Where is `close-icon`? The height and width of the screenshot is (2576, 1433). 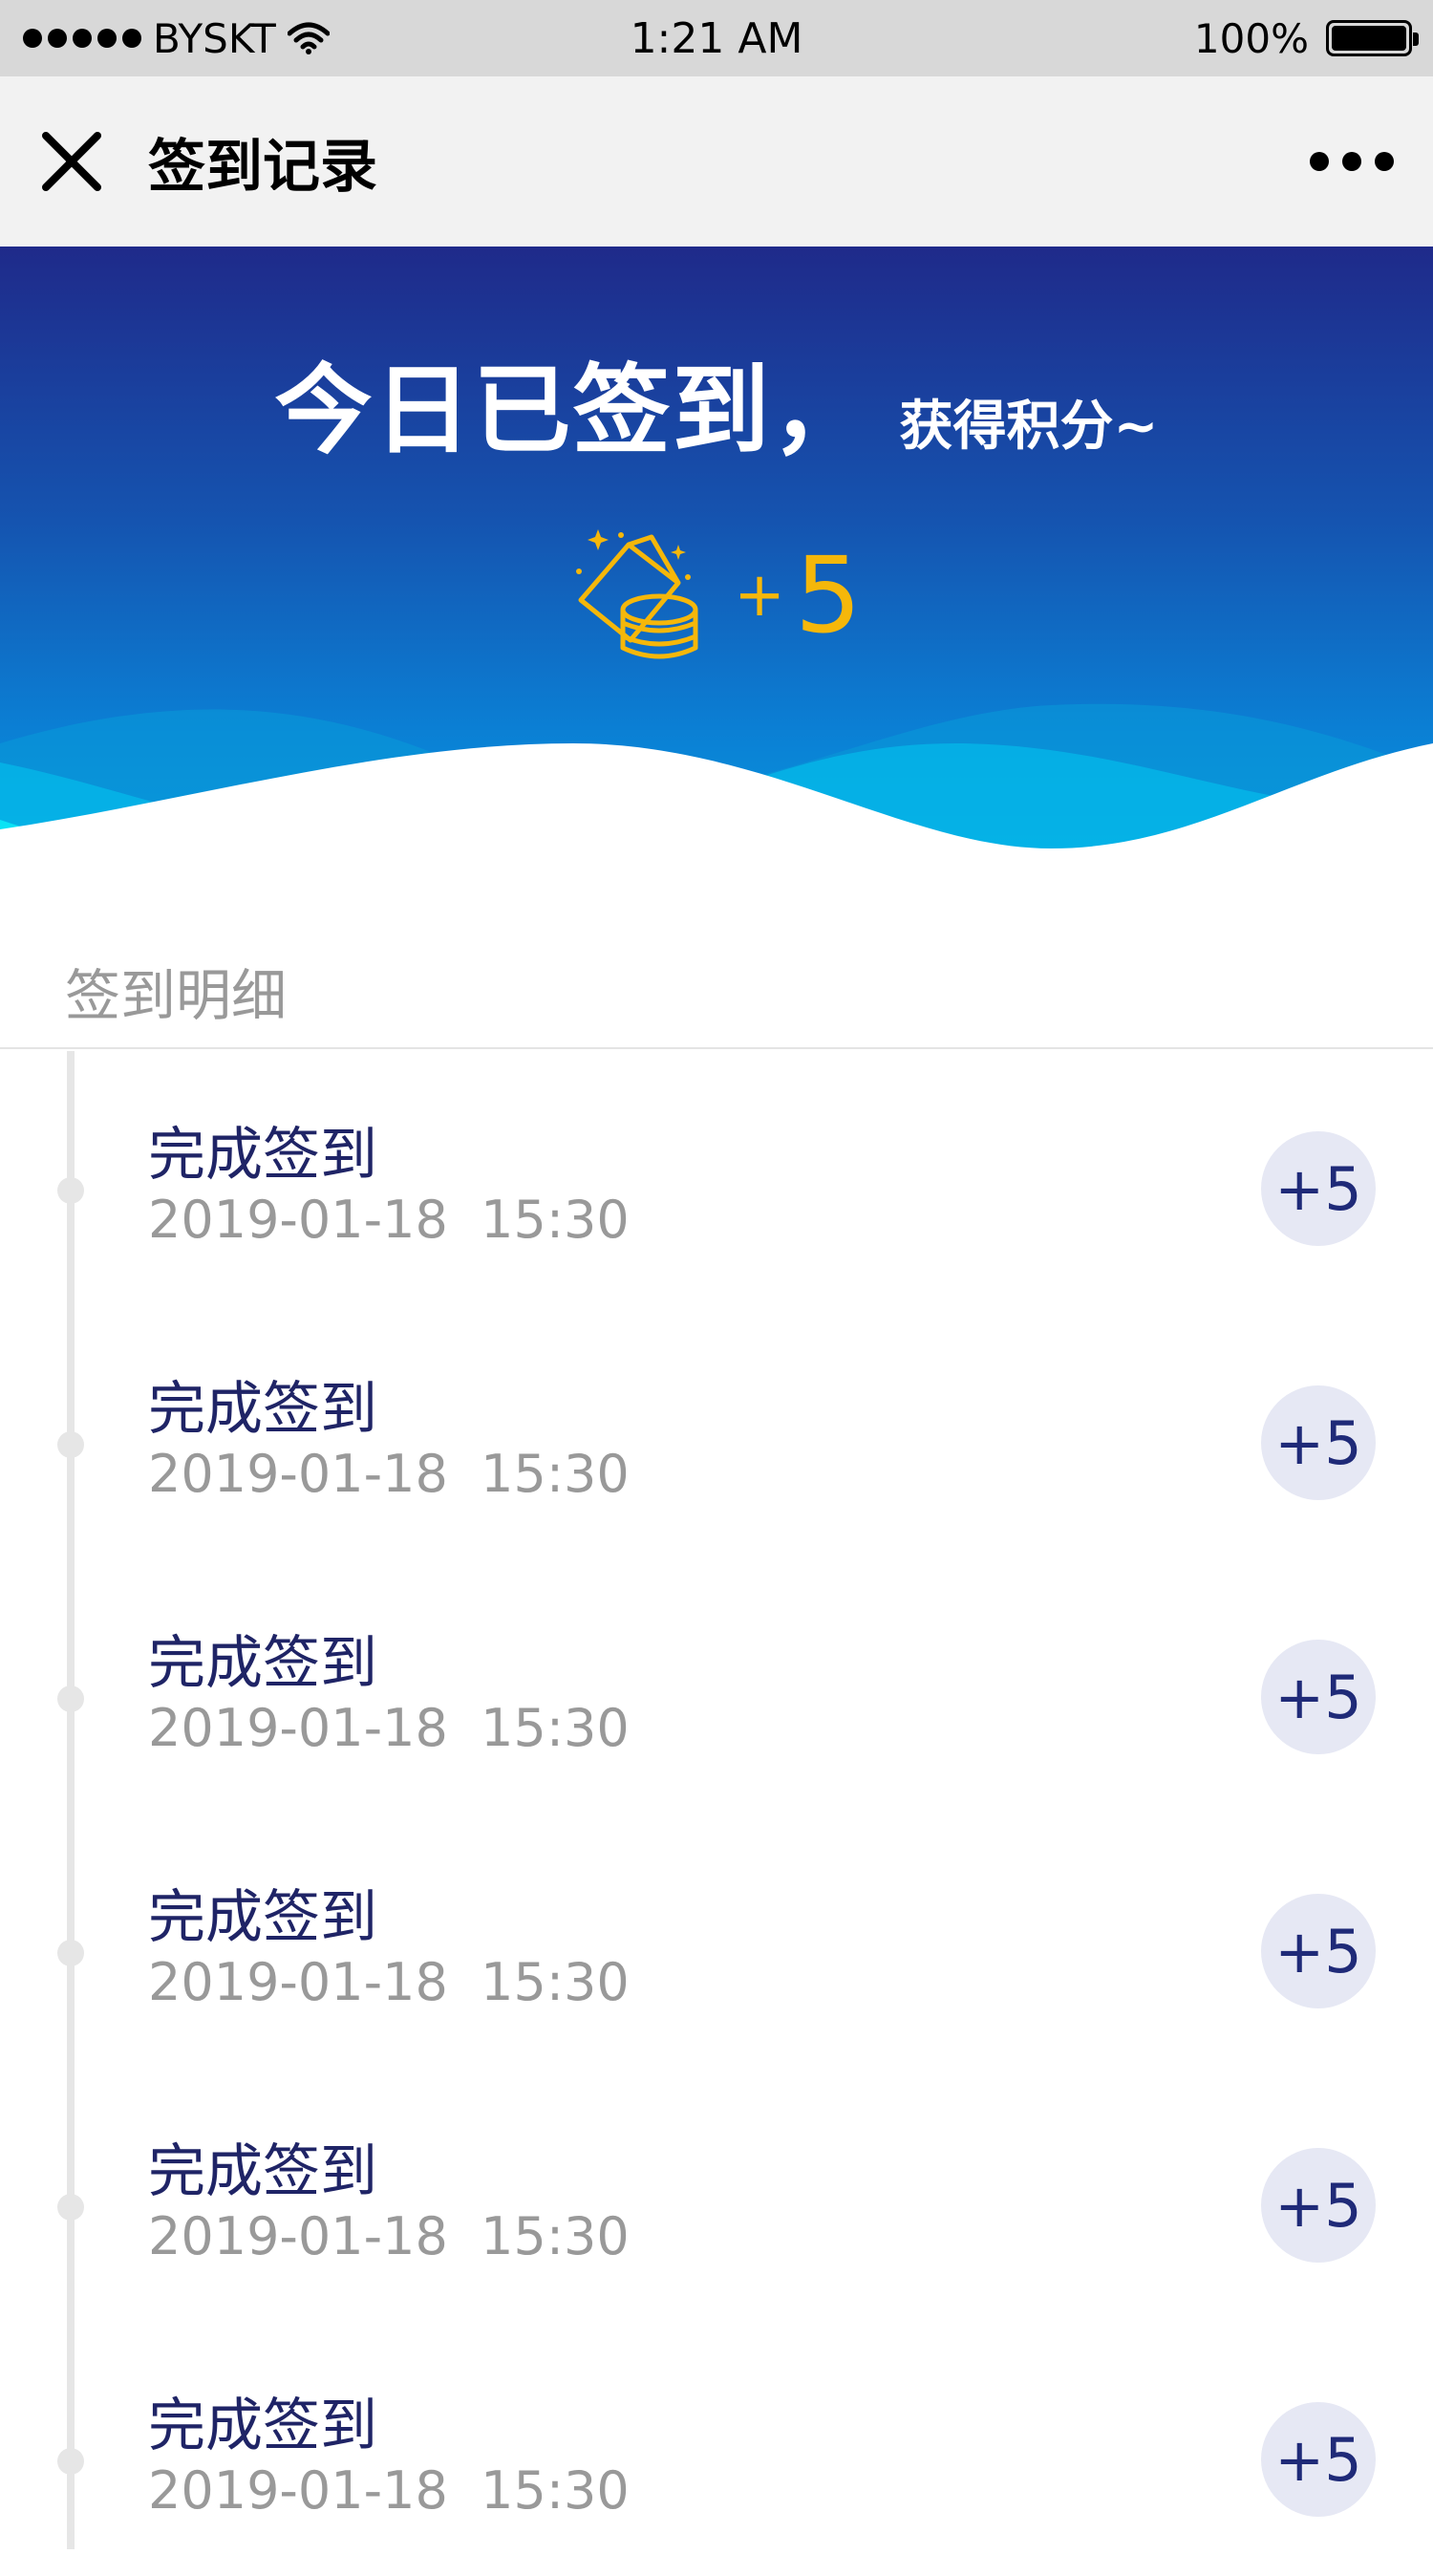 close-icon is located at coordinates (72, 161).